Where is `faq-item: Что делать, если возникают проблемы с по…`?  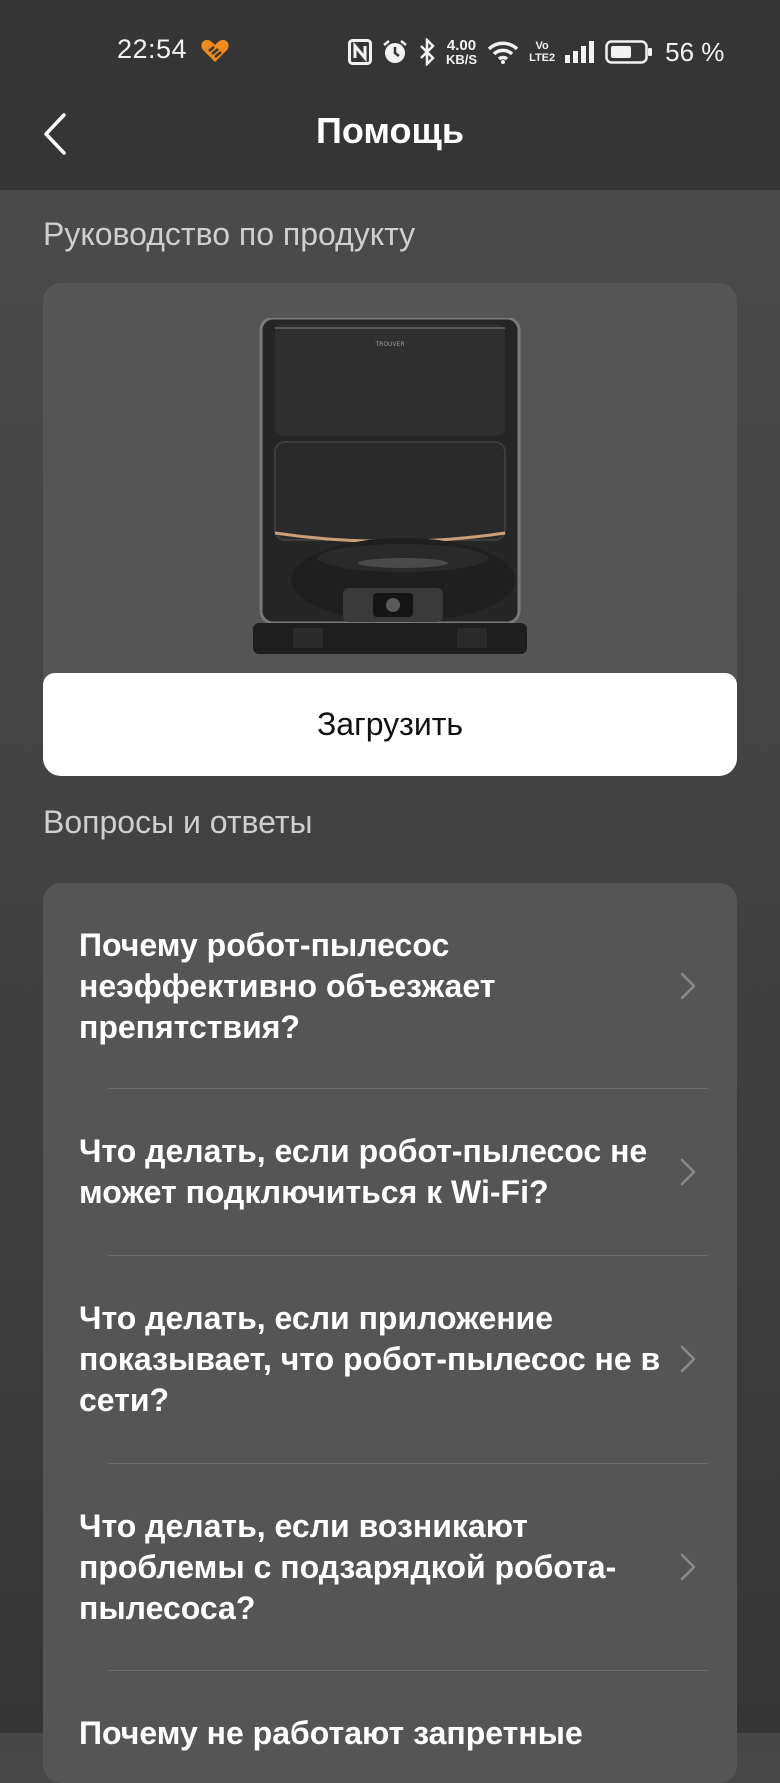
faq-item: Что делать, если возникают проблемы с по… is located at coordinates (390, 1567).